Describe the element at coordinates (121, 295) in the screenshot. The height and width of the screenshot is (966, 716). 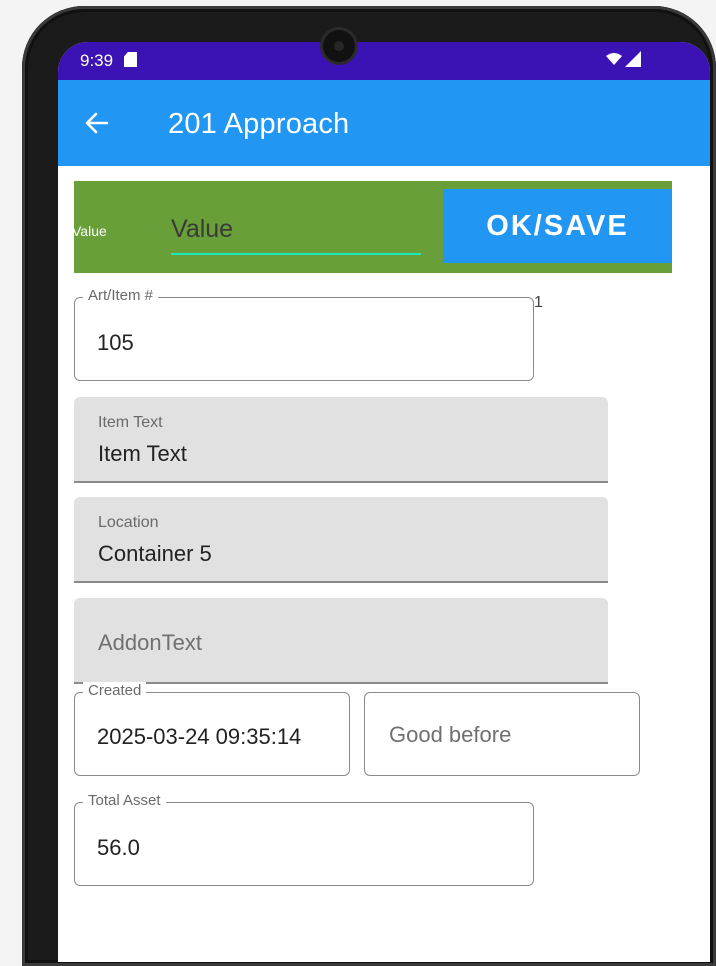
I see `art-item-label: Art/Item #` at that location.